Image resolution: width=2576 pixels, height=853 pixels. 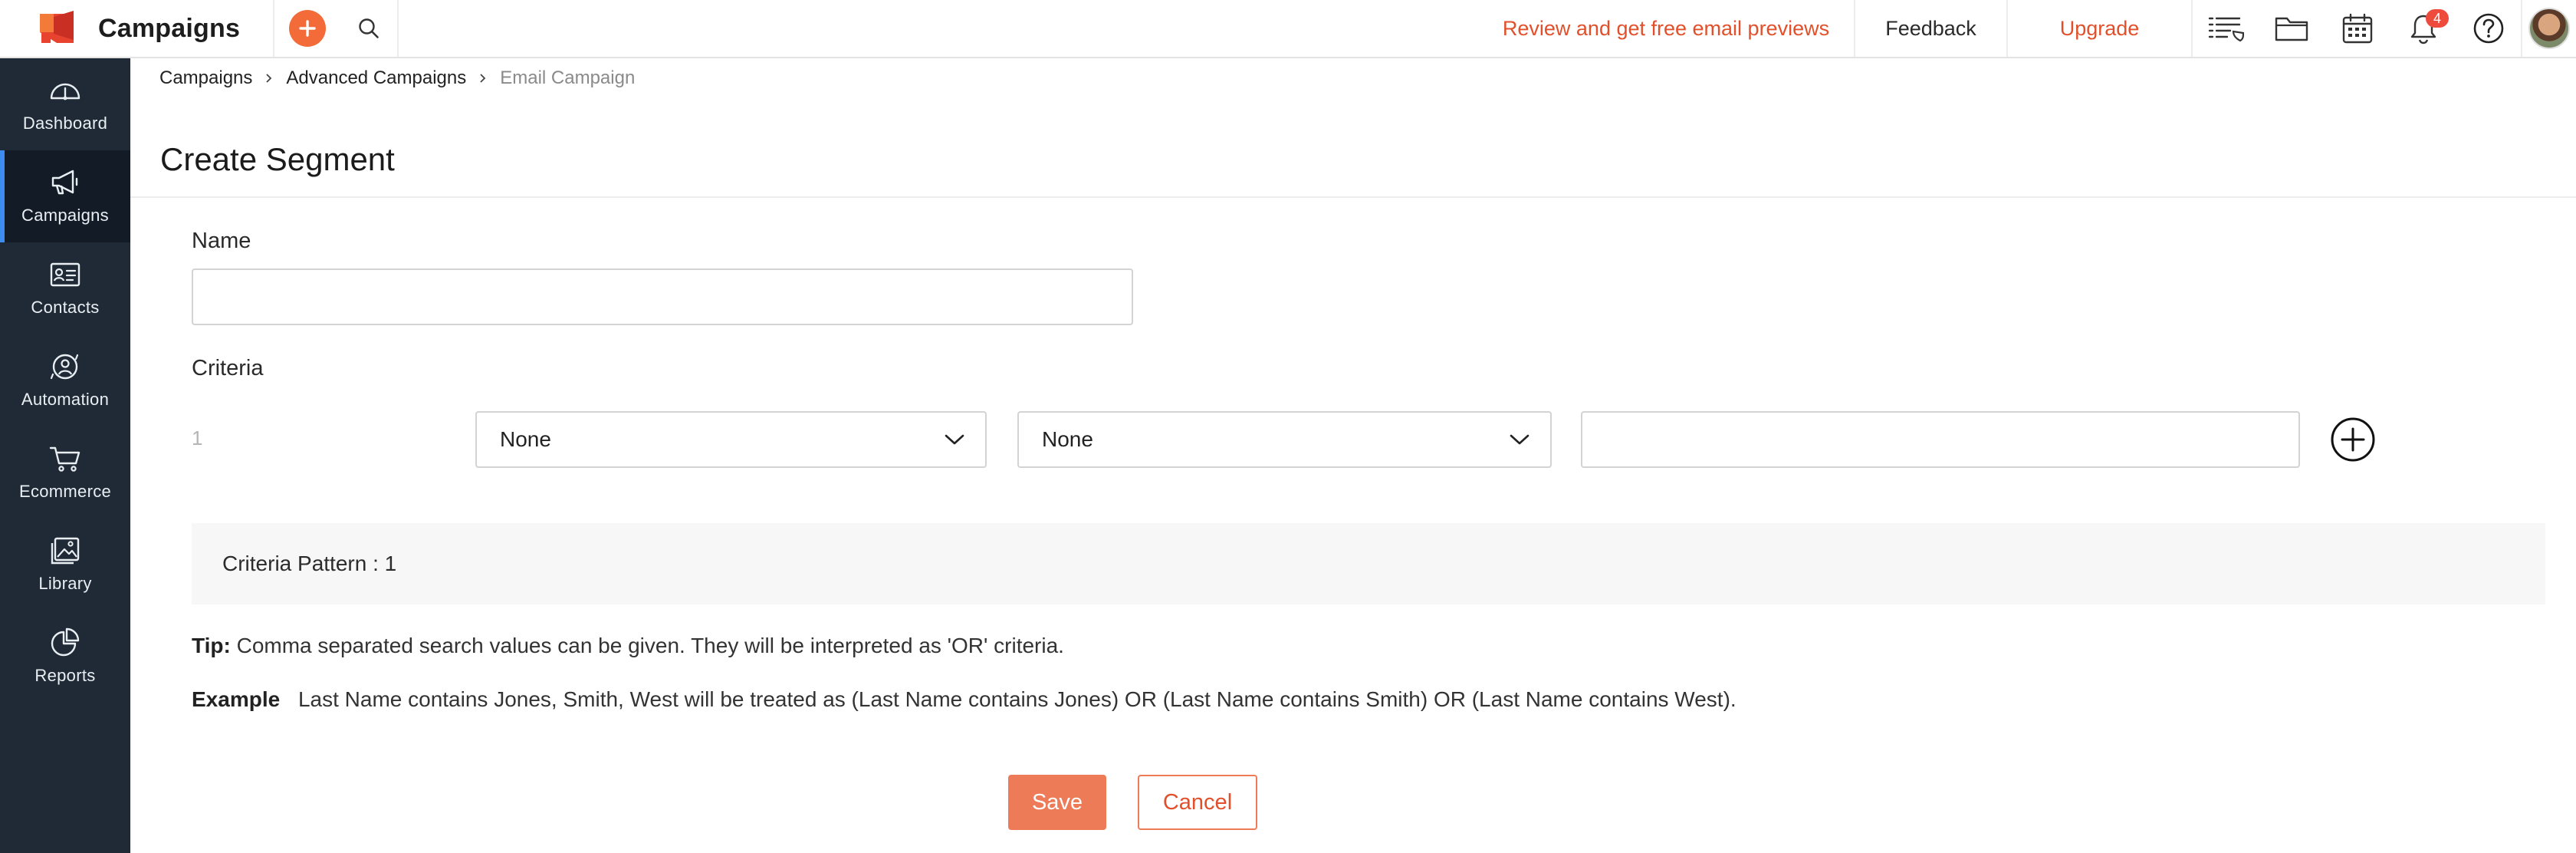 I want to click on criteria-field-value: None, so click(x=525, y=439).